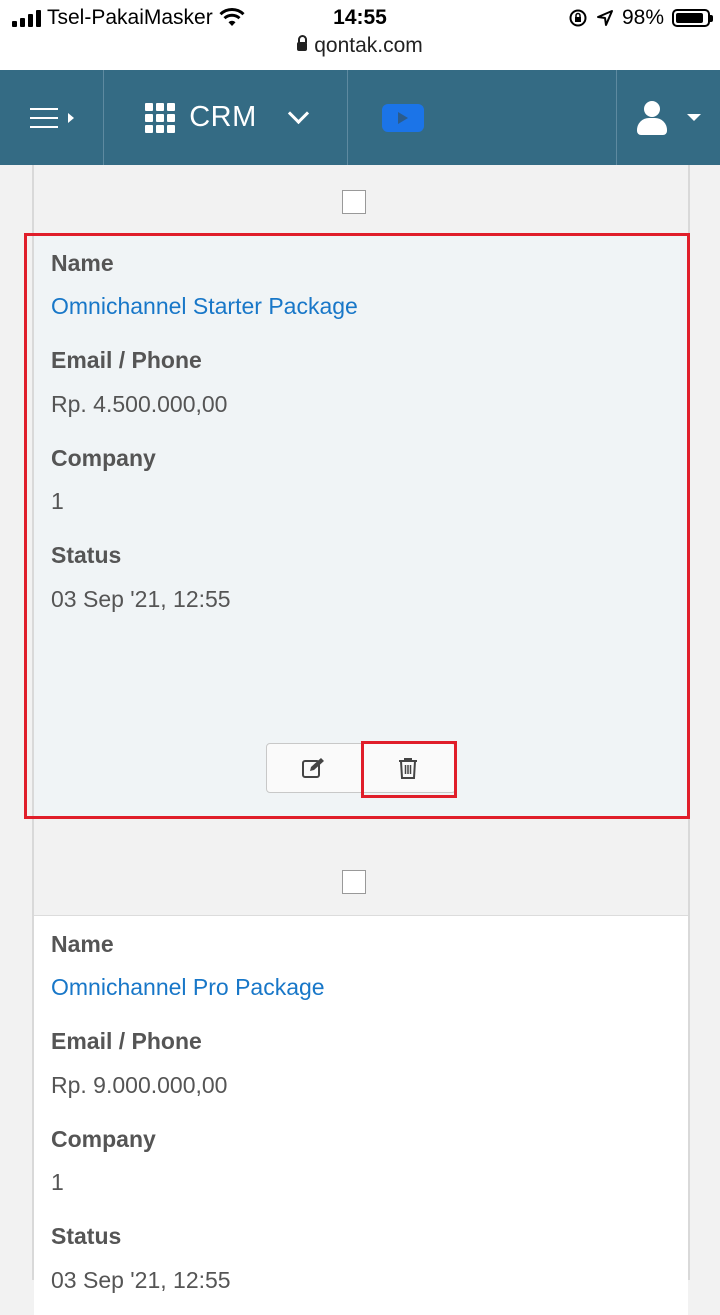 The width and height of the screenshot is (720, 1315). I want to click on battery-percent: 98%, so click(642, 17).